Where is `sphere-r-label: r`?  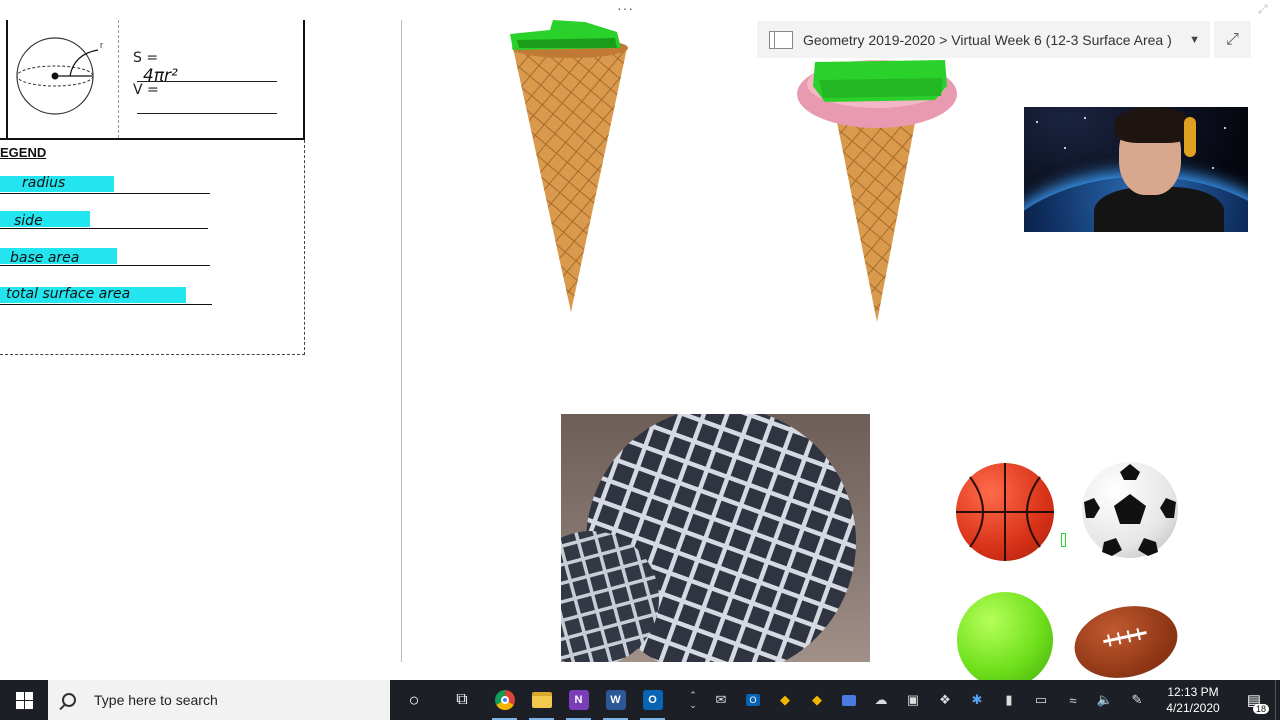 sphere-r-label: r is located at coordinates (101, 45).